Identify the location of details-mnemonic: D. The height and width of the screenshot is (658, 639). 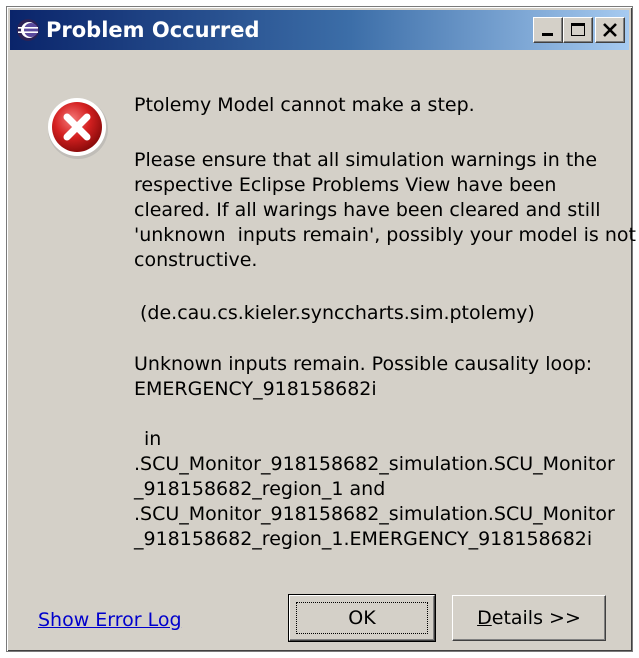
(484, 618).